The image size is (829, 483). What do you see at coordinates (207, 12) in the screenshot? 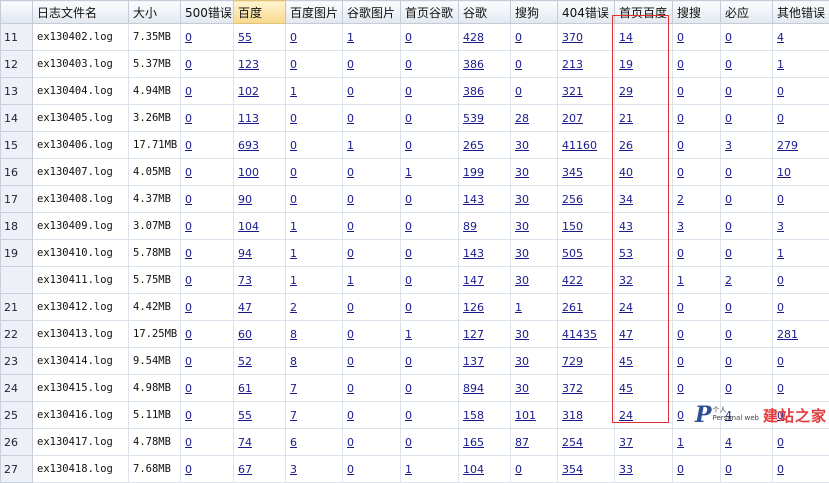
I see `column-header: 500错误` at bounding box center [207, 12].